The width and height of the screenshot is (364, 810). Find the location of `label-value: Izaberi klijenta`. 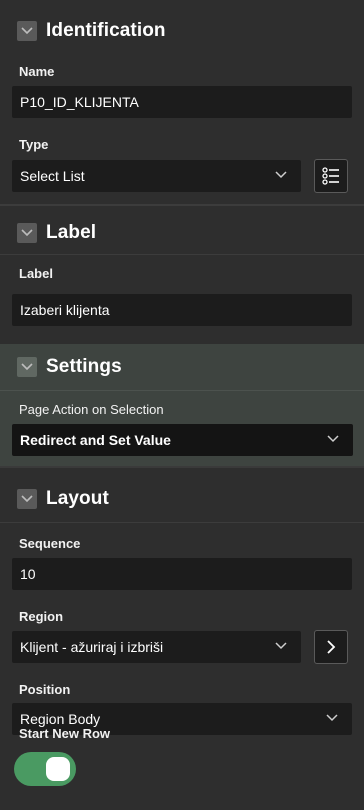

label-value: Izaberi klijenta is located at coordinates (65, 310).